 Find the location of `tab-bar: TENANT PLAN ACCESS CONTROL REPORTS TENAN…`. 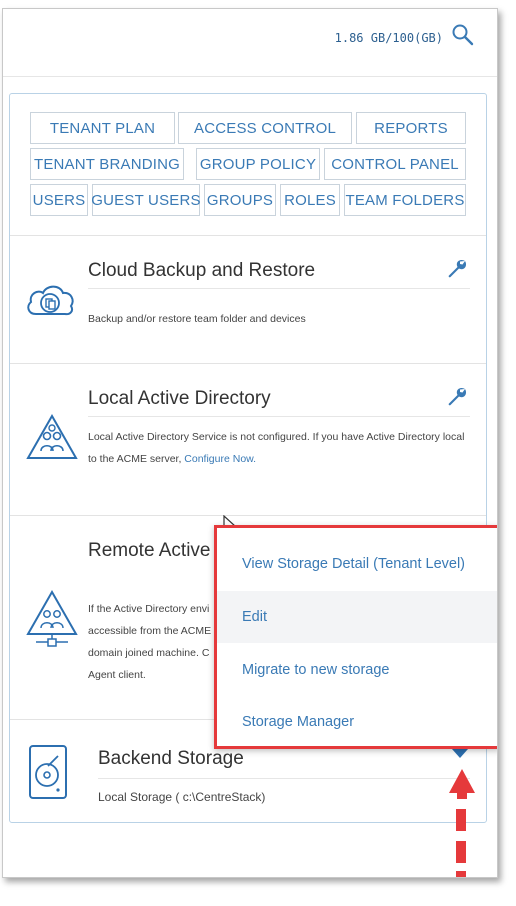

tab-bar: TENANT PLAN ACCESS CONTROL REPORTS TENAN… is located at coordinates (248, 165).